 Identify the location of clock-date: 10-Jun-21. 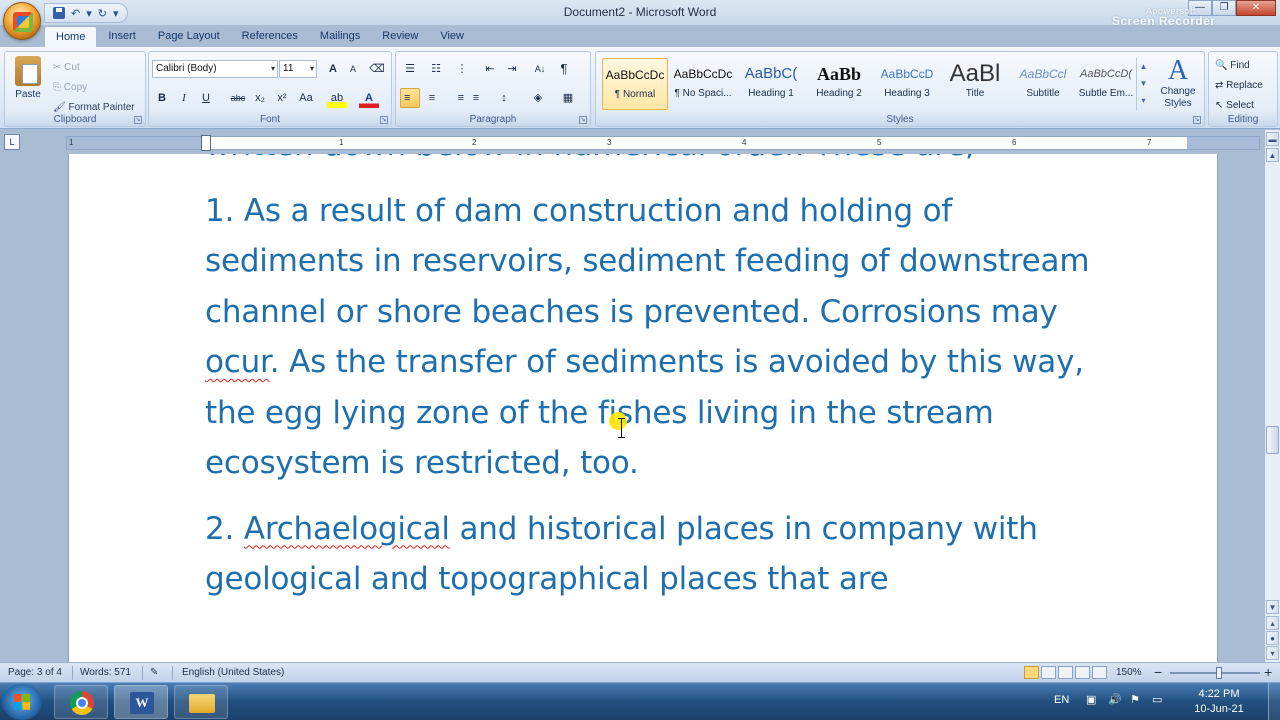
(1219, 709).